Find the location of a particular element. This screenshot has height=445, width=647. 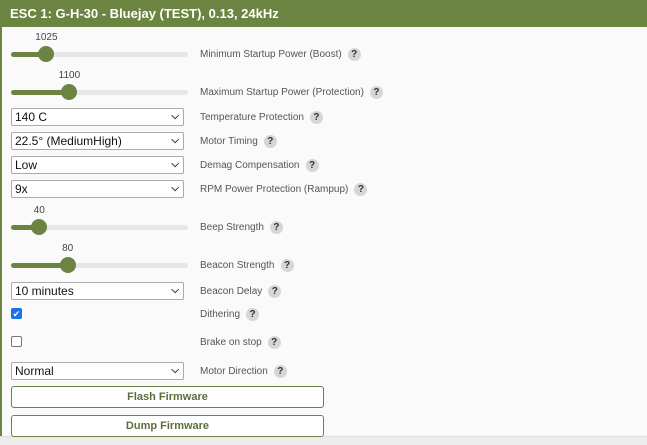

beacon-delay-select: 10 minutes ⌵ is located at coordinates (97, 291).